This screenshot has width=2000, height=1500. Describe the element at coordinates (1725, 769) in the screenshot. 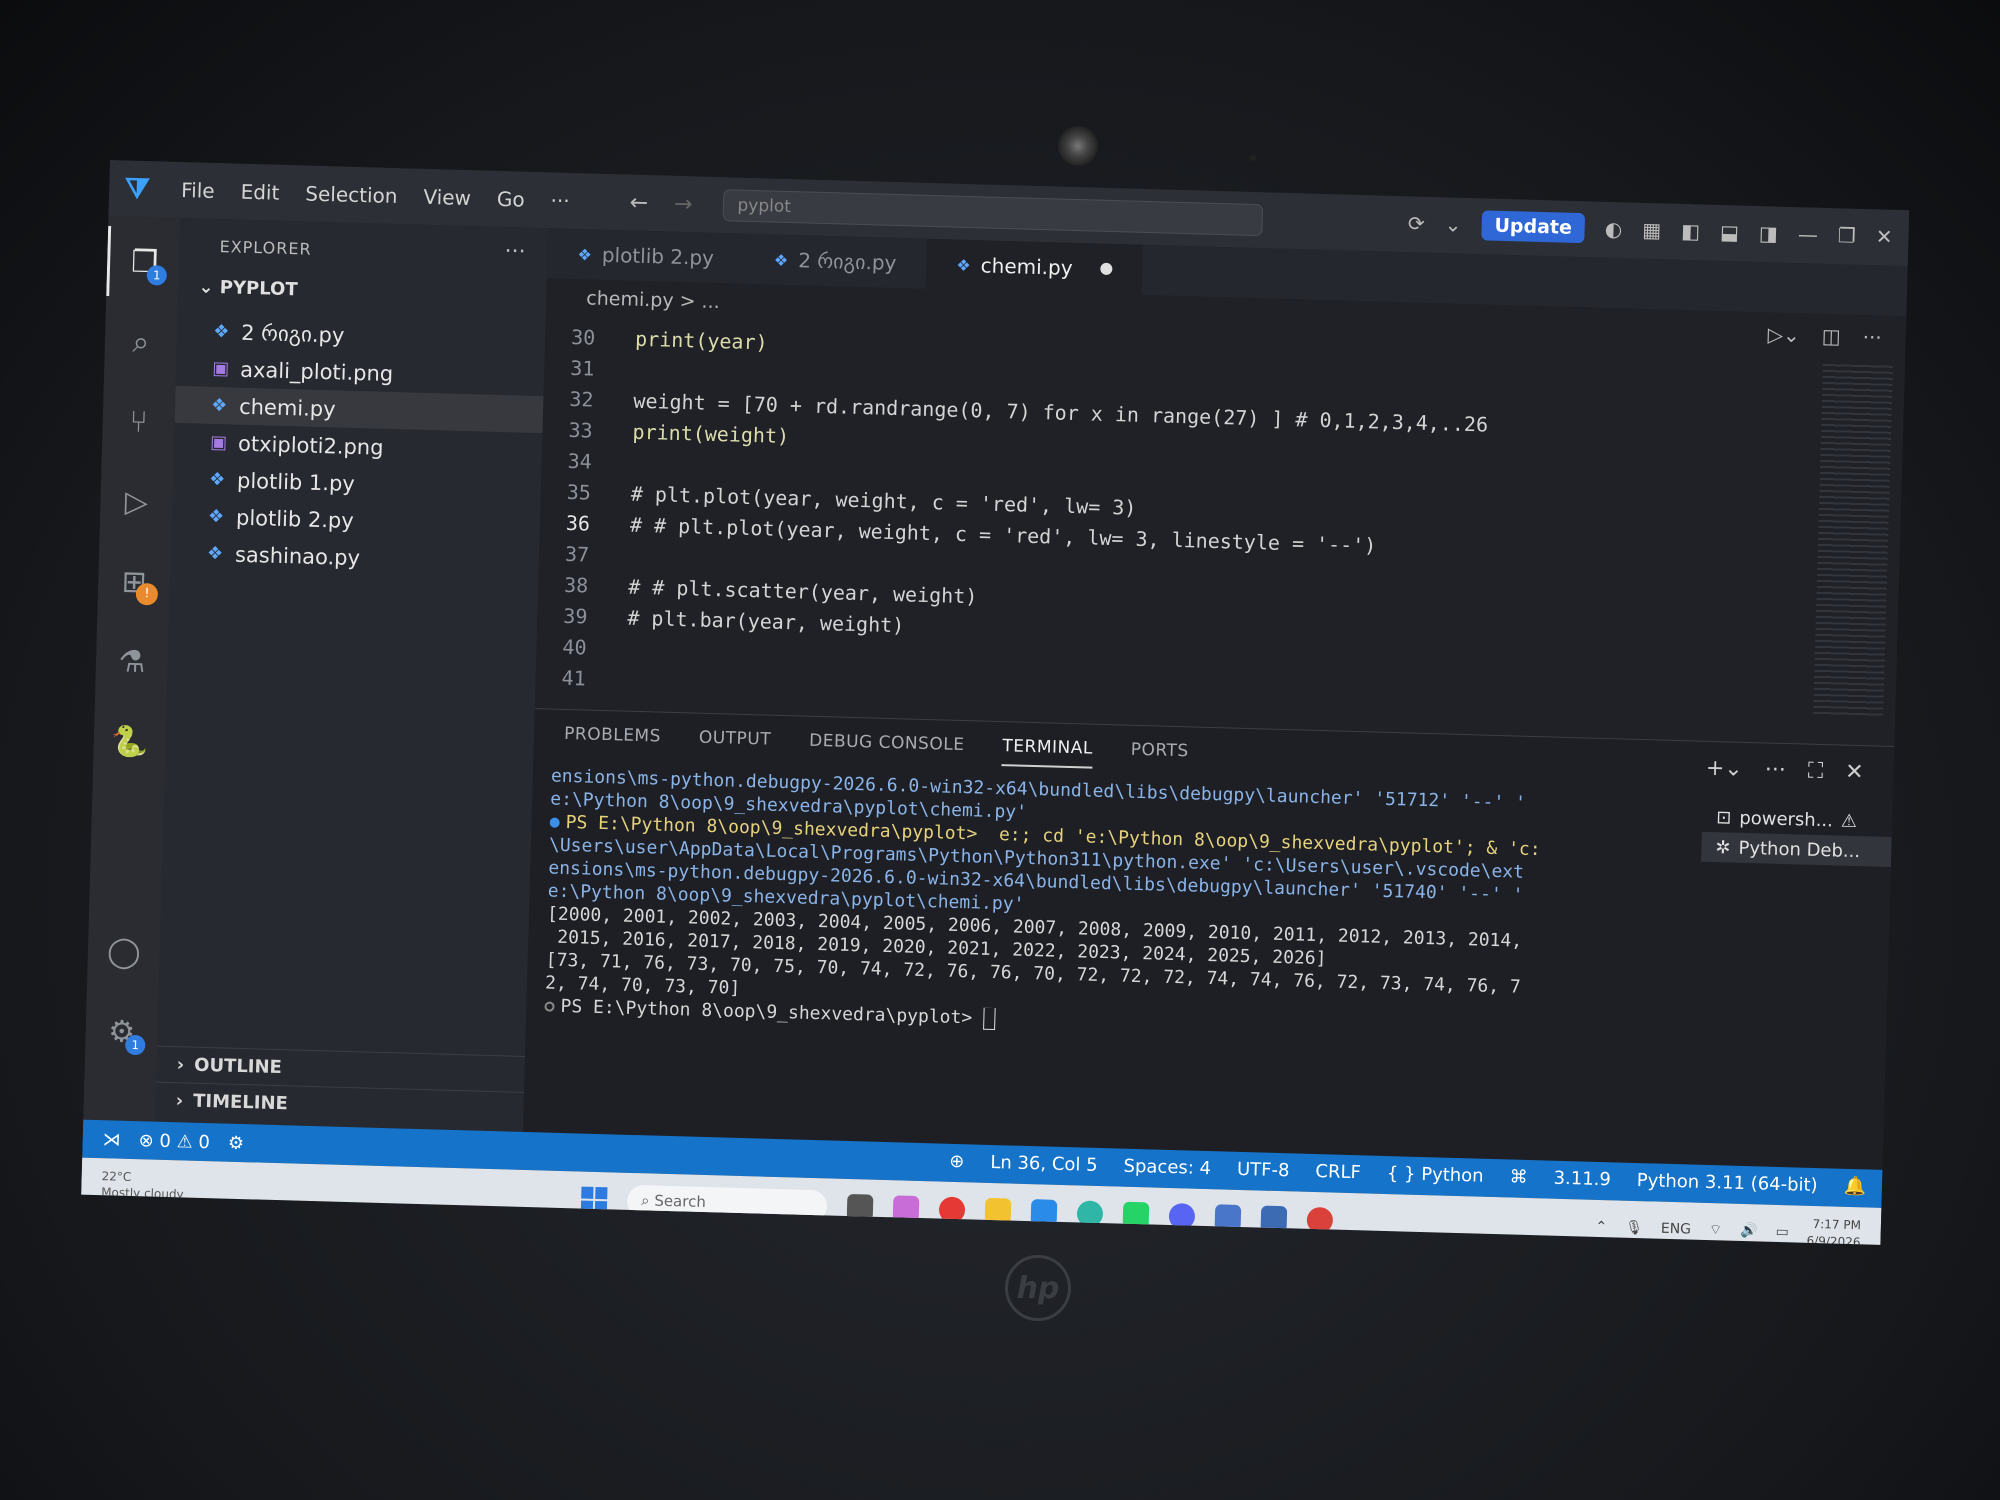

I see `new-terminal-icon: +⌄` at that location.